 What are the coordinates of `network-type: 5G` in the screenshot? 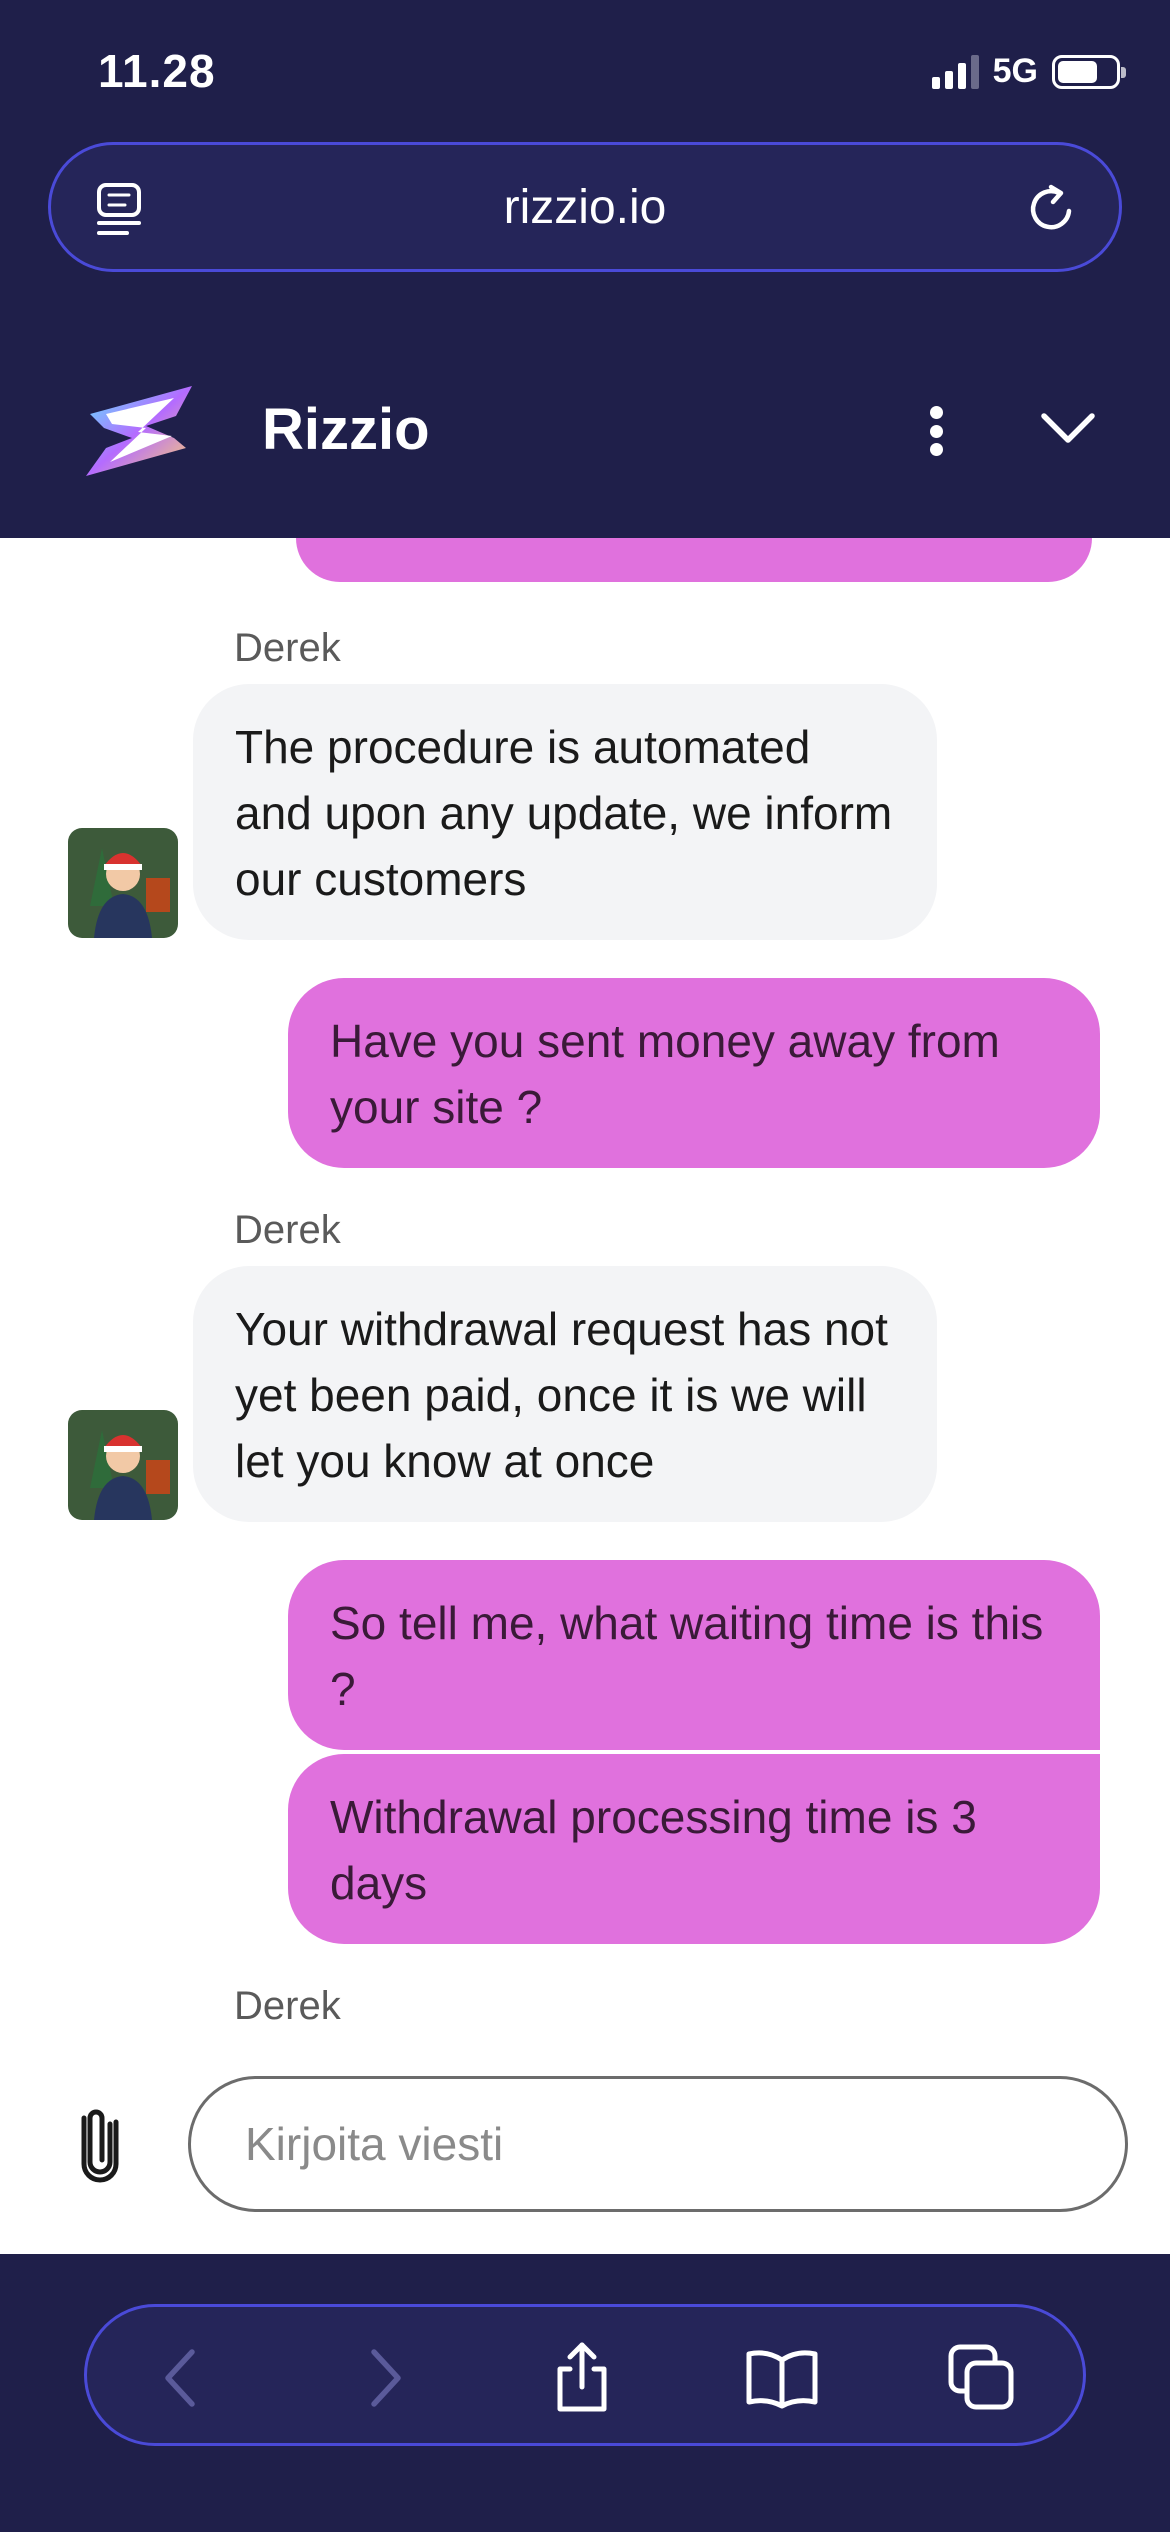 It's located at (1015, 71).